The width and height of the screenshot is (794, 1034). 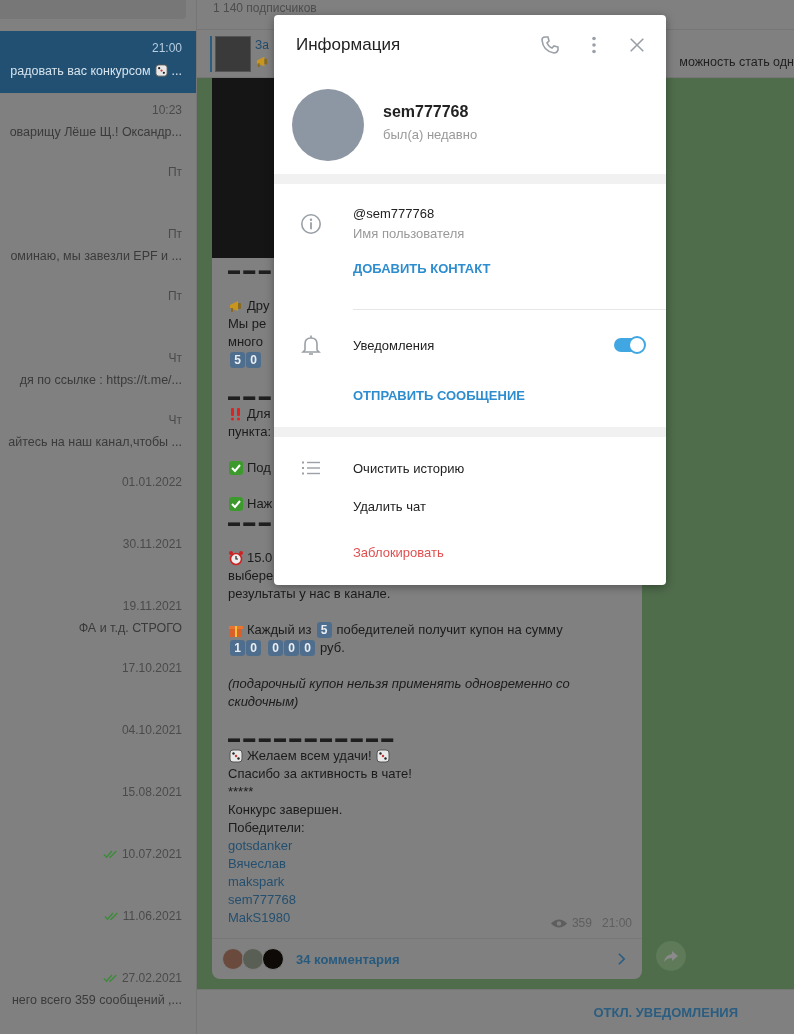 I want to click on message-text: Спасибо за активность в чате!, so click(x=320, y=774).